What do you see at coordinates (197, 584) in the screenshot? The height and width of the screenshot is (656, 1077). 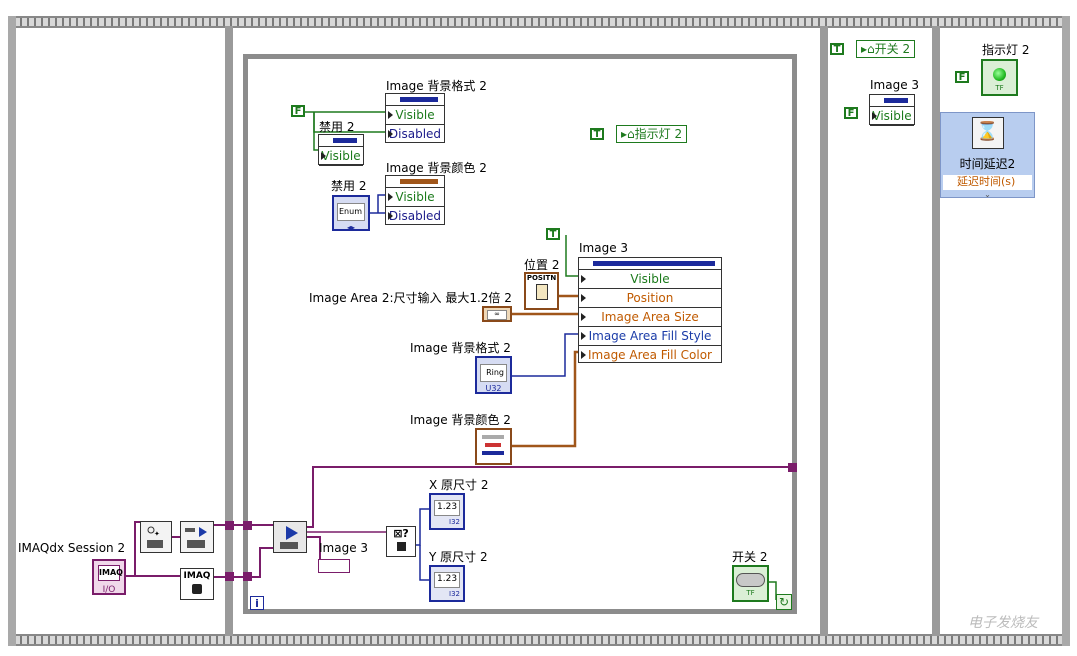 I see `imaq-create-icon: IMAQ` at bounding box center [197, 584].